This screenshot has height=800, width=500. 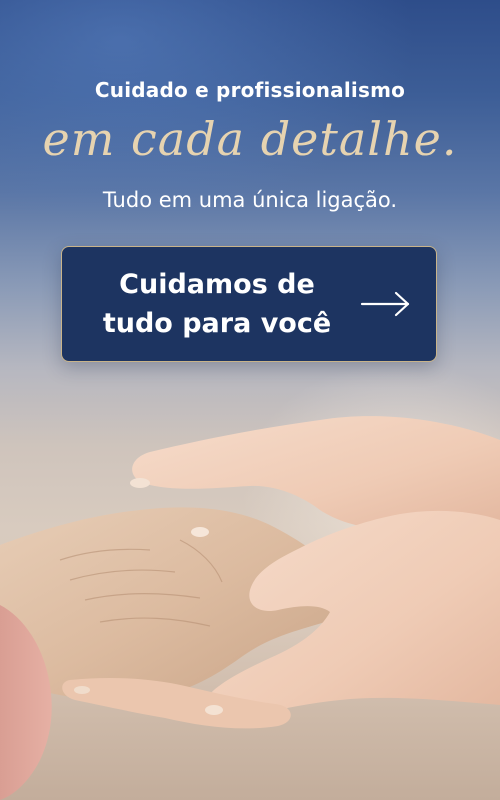 What do you see at coordinates (217, 323) in the screenshot?
I see `cta-label-line-2: tudo para você` at bounding box center [217, 323].